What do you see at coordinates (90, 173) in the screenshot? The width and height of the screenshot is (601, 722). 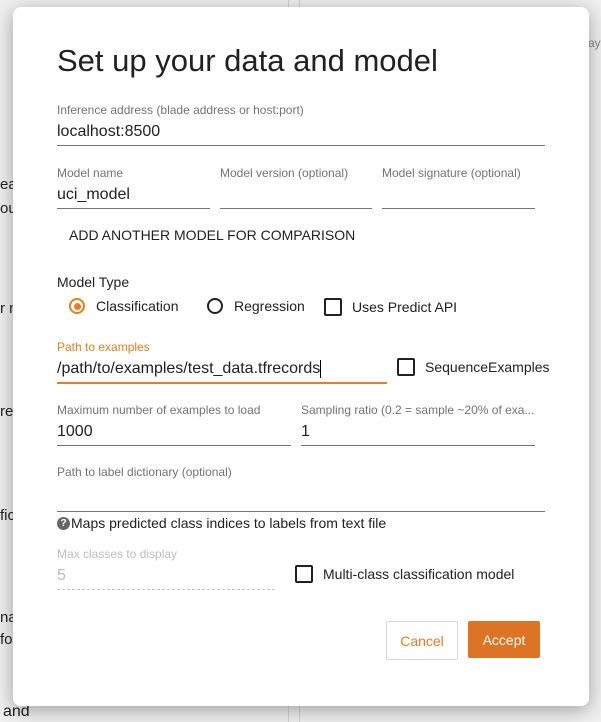 I see `field-label: Model name` at bounding box center [90, 173].